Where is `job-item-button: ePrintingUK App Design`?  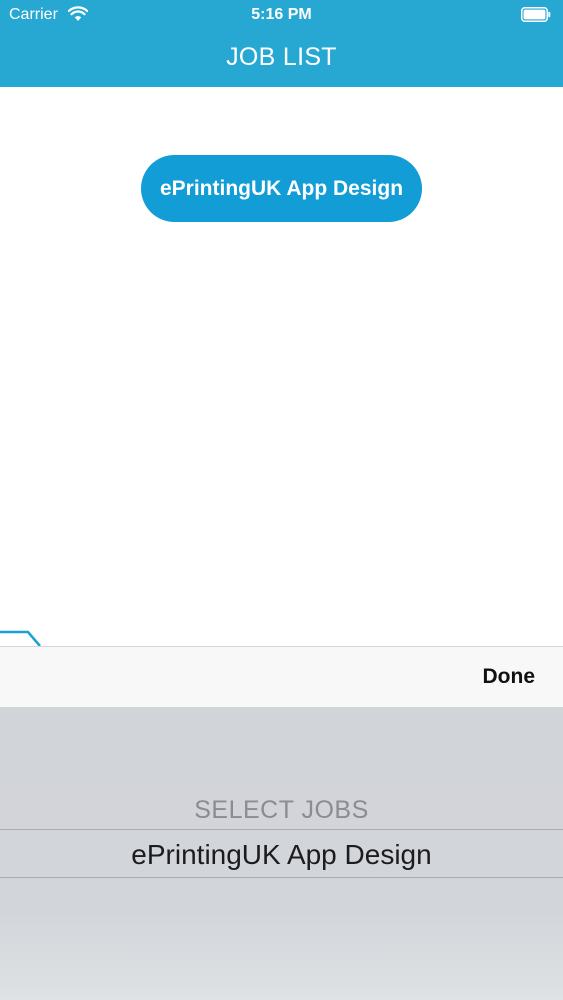 job-item-button: ePrintingUK App Design is located at coordinates (281, 188).